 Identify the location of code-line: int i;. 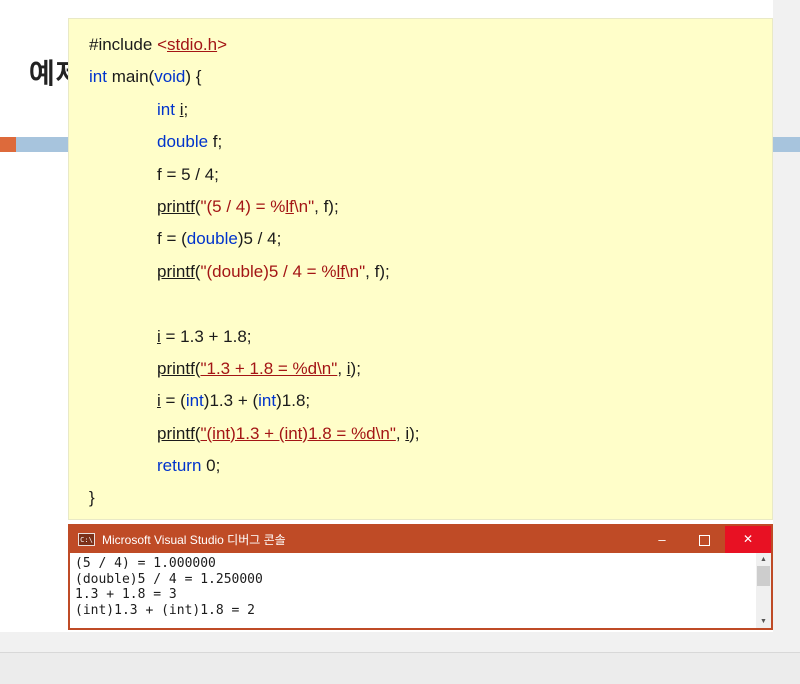
(430, 110).